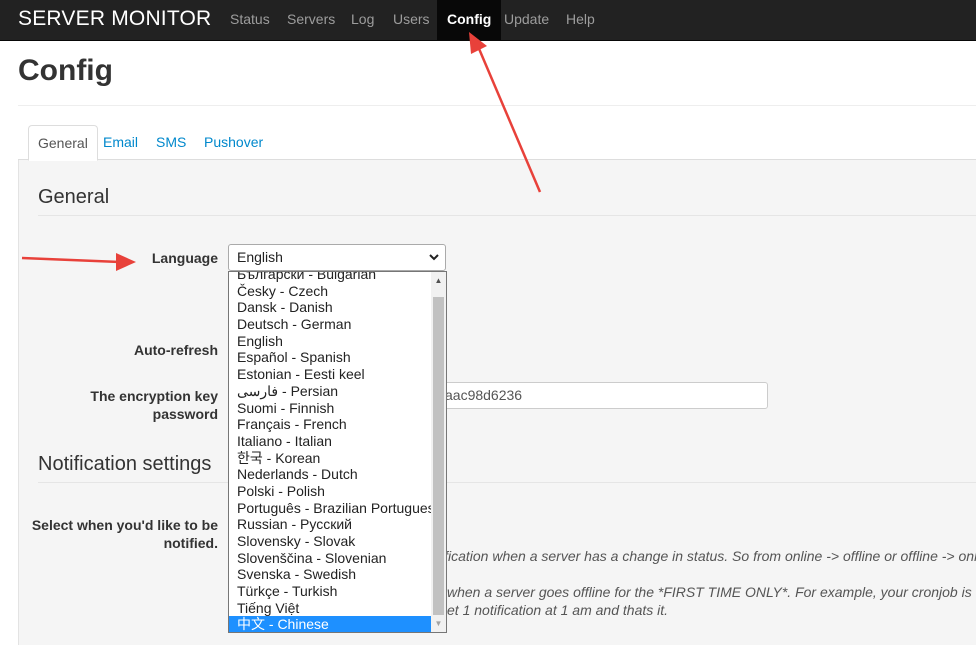 The image size is (976, 645). What do you see at coordinates (120, 142) in the screenshot?
I see `tab-email: Email` at bounding box center [120, 142].